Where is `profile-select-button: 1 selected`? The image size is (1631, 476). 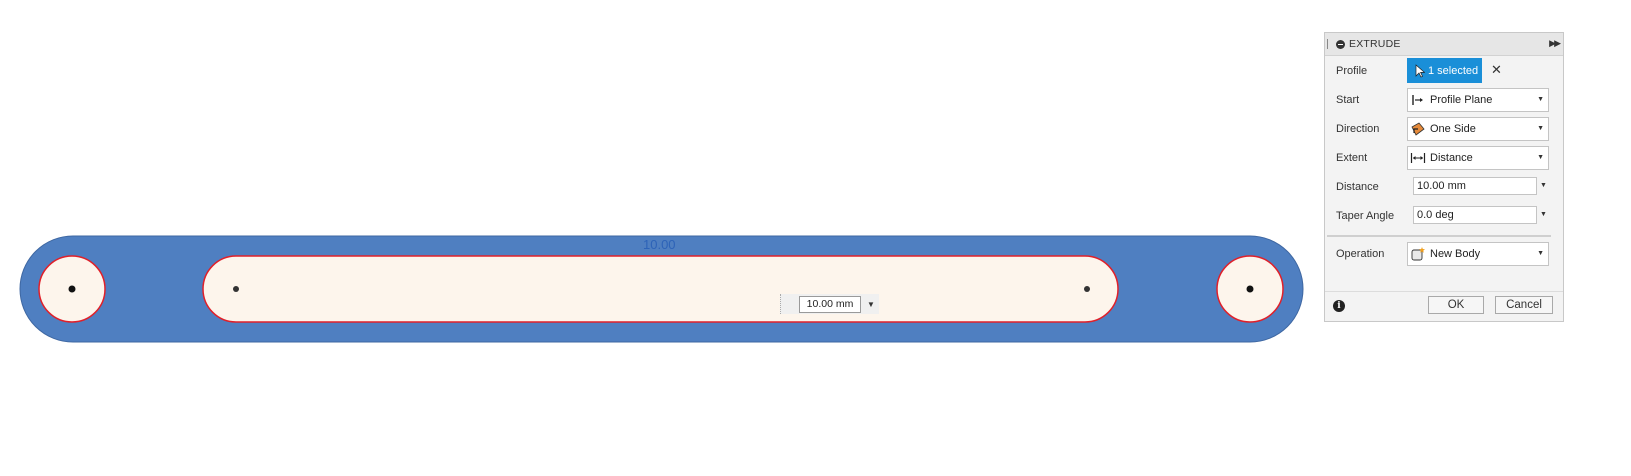 profile-select-button: 1 selected is located at coordinates (1444, 70).